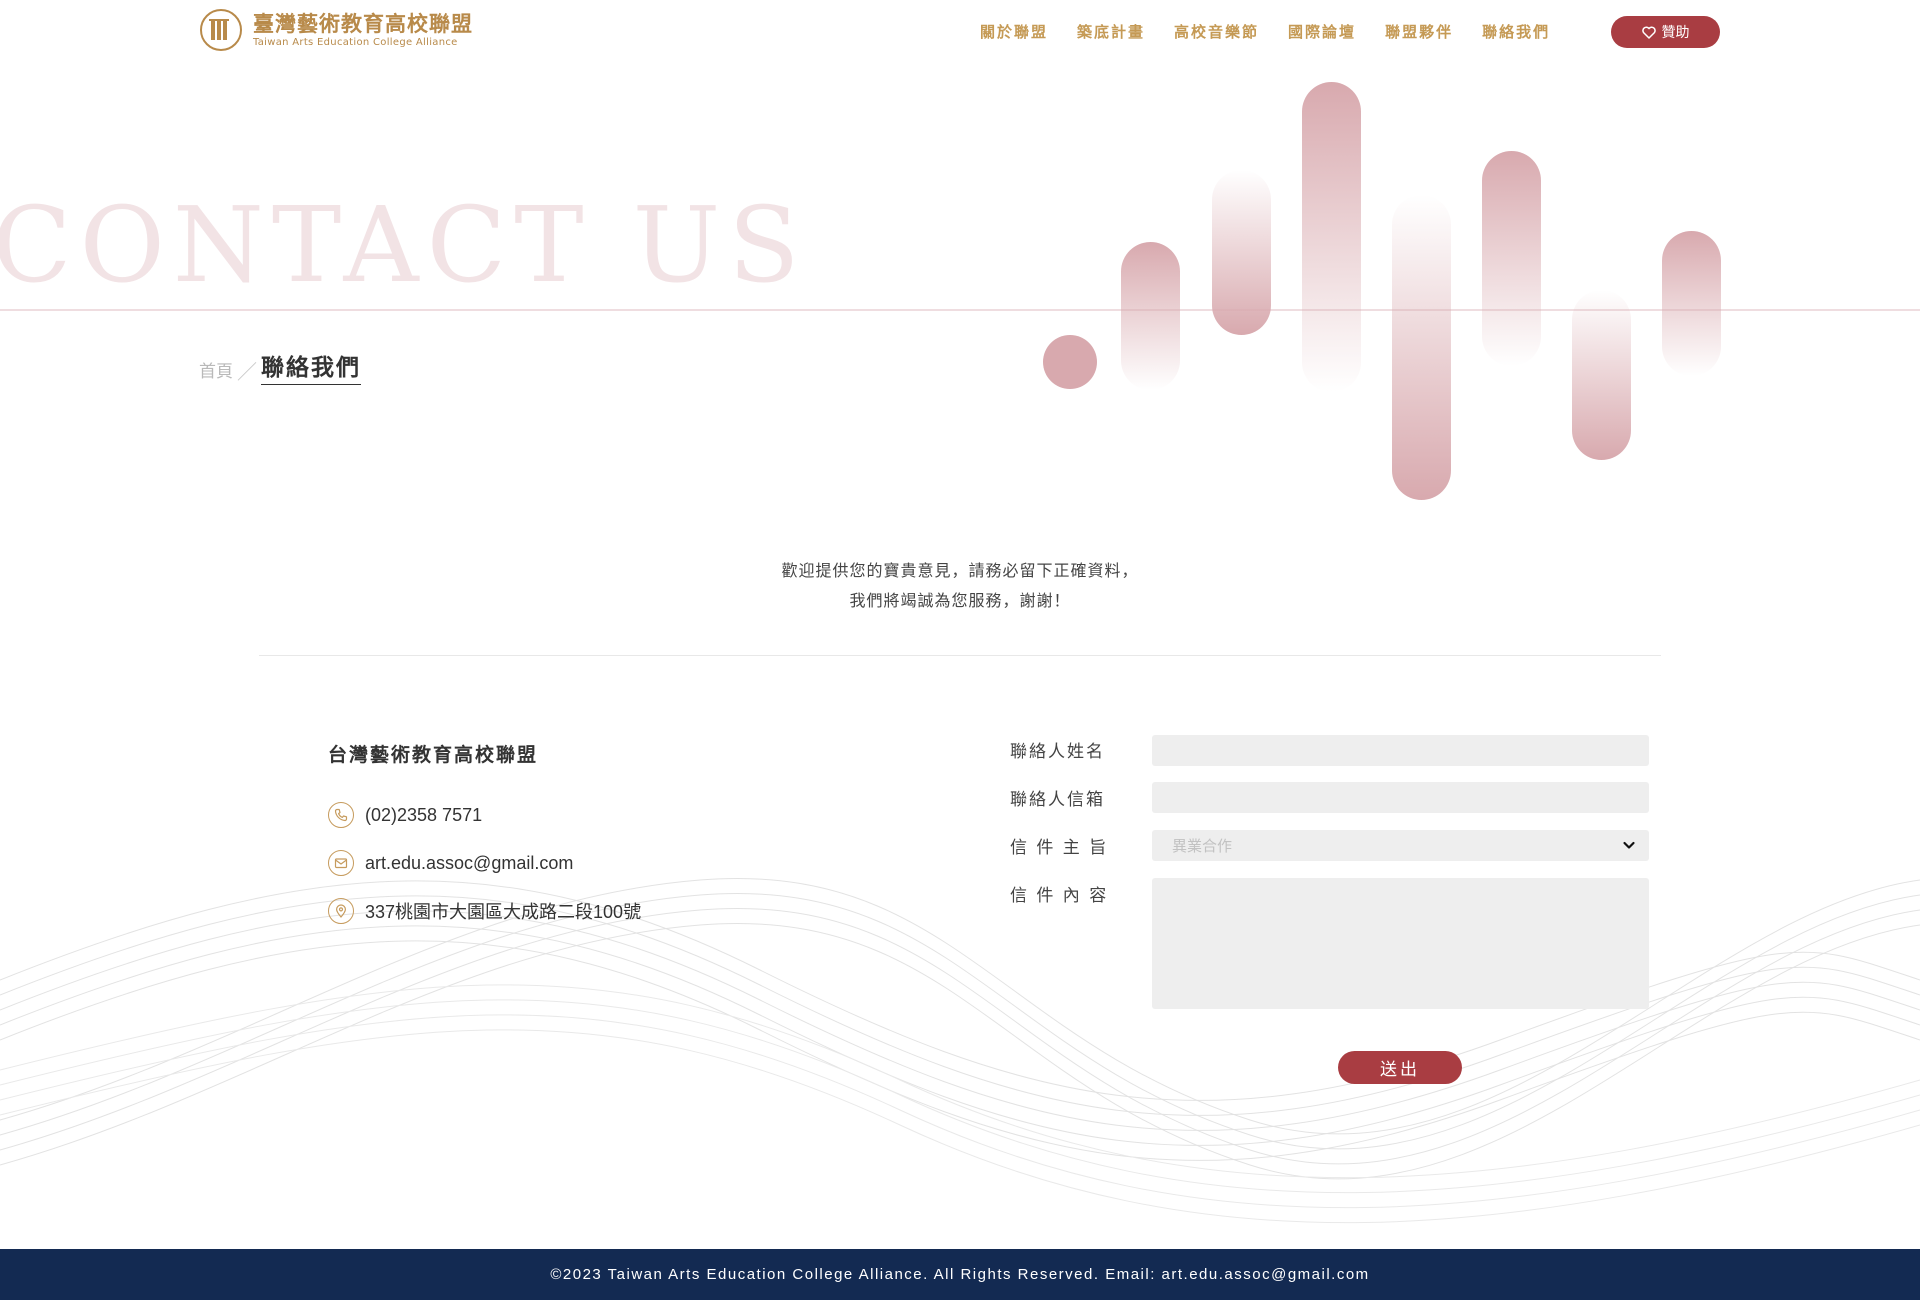 Image resolution: width=1920 pixels, height=1300 pixels. What do you see at coordinates (1202, 846) in the screenshot?
I see `subject-selected-value: 異業合作` at bounding box center [1202, 846].